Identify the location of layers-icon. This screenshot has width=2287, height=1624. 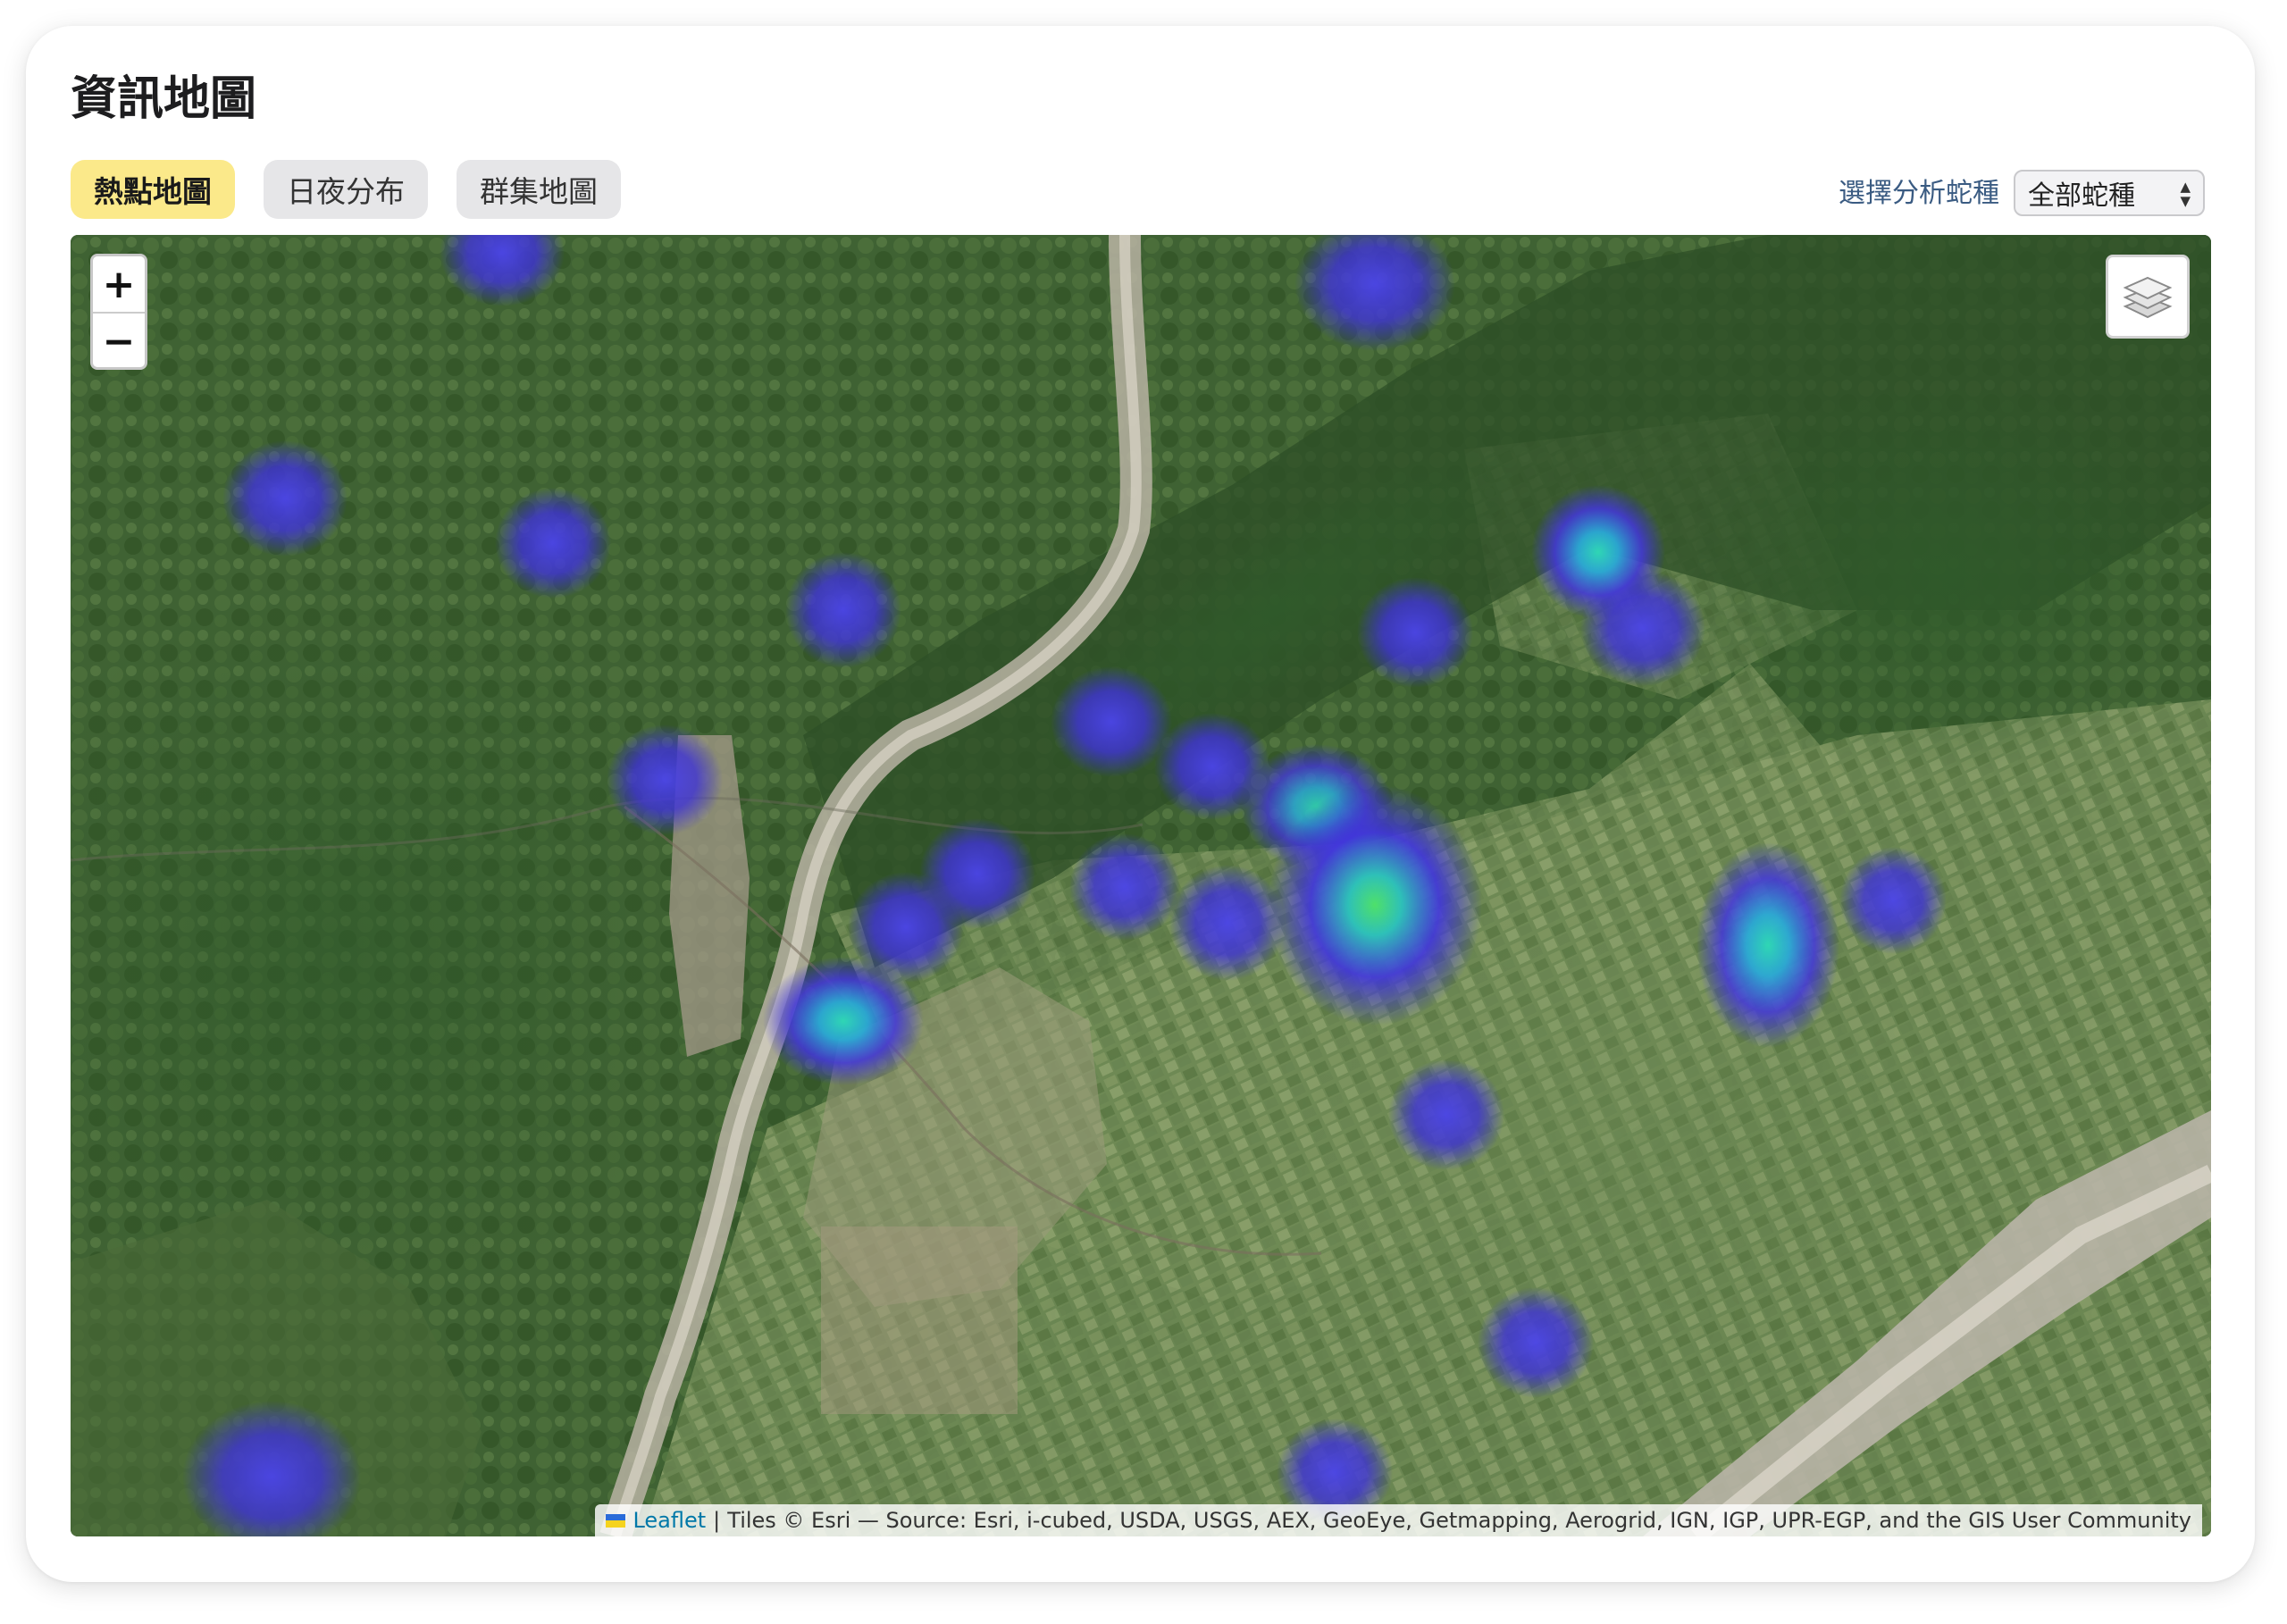
(2148, 297).